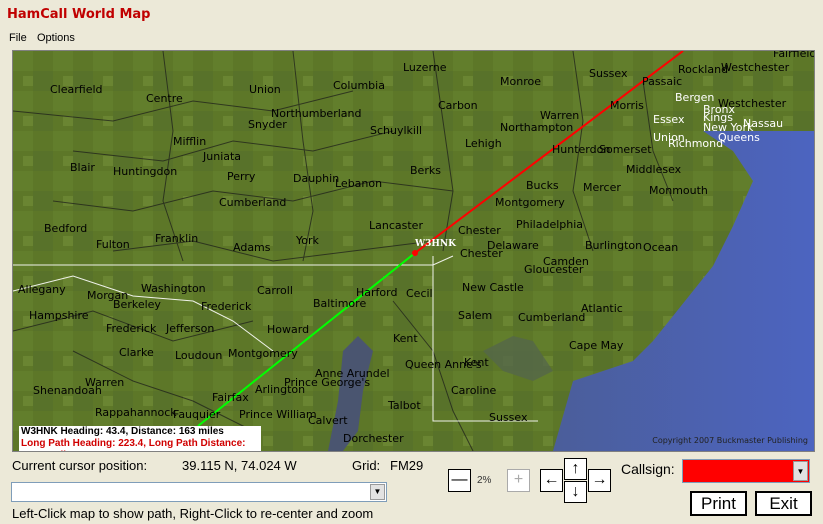 The image size is (823, 524). What do you see at coordinates (316, 178) in the screenshot?
I see `place-label: Dauphin` at bounding box center [316, 178].